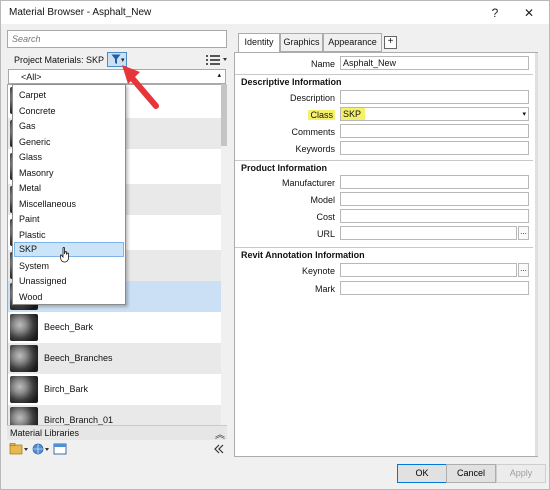 The width and height of the screenshot is (550, 490). Describe the element at coordinates (428, 270) in the screenshot. I see `keynote-field` at that location.